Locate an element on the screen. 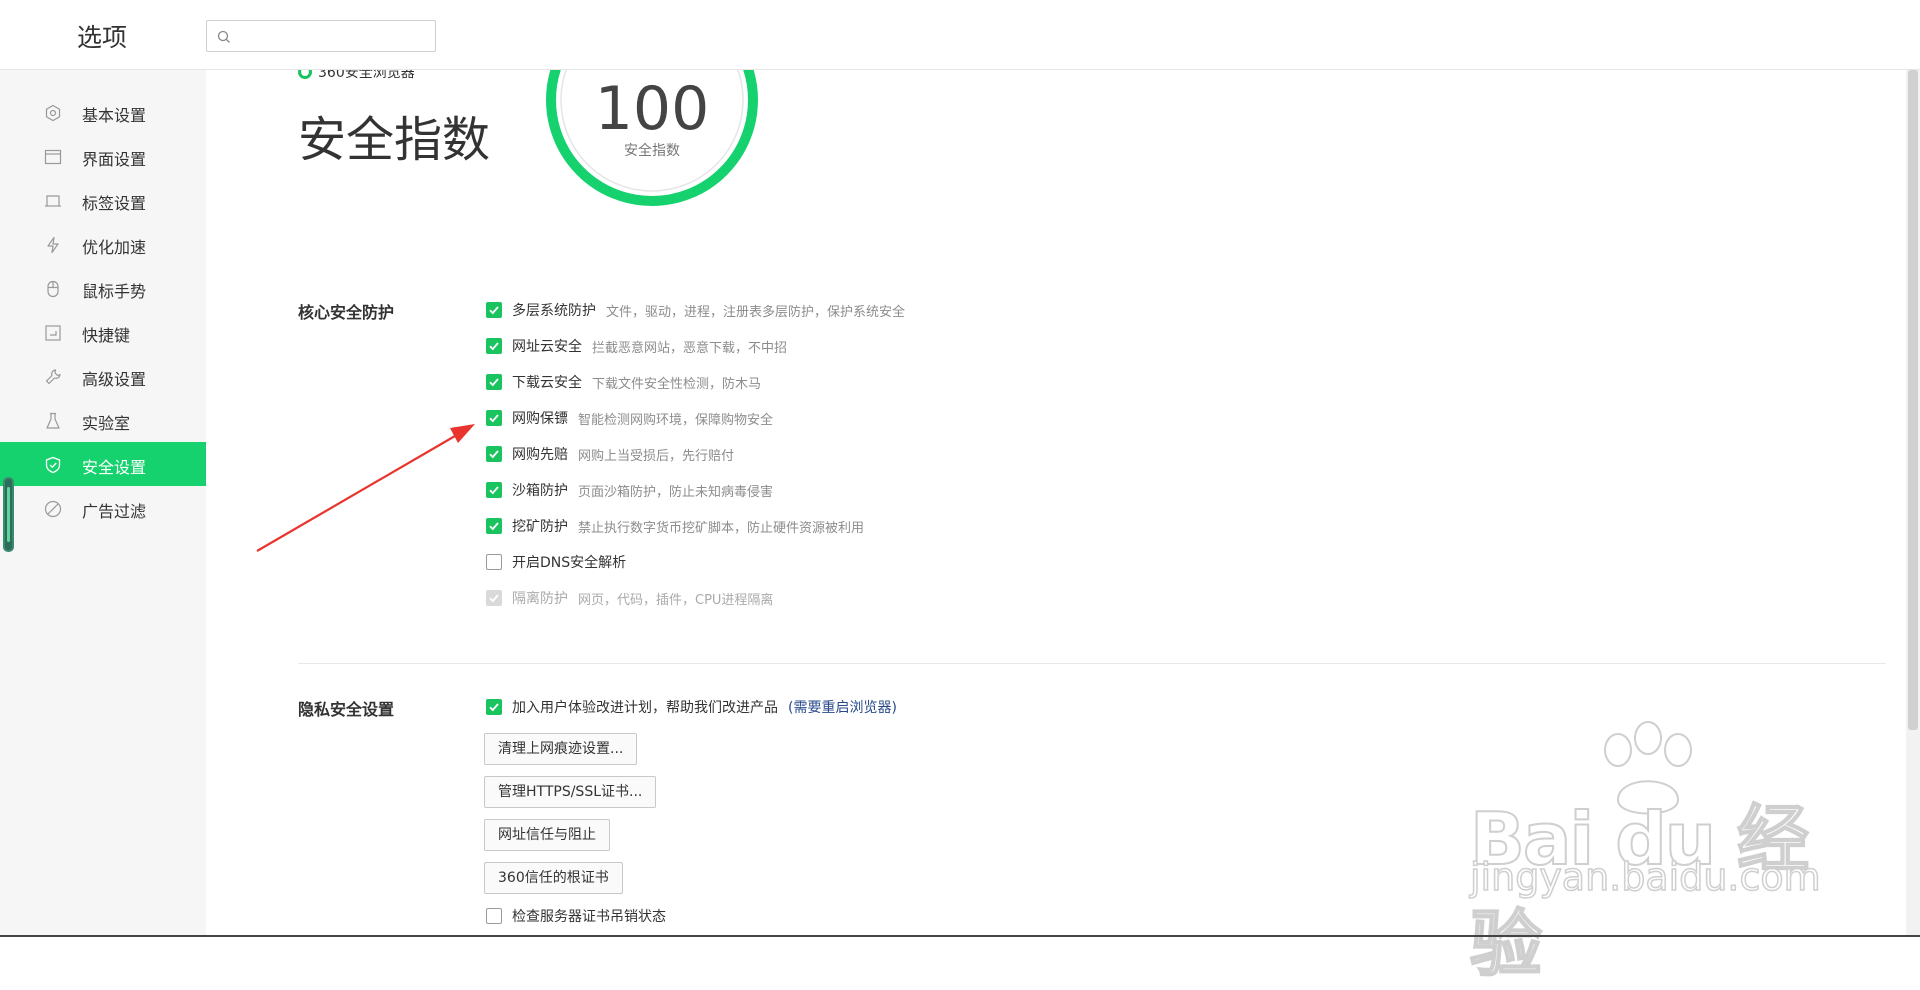  url-trust-block-button: 网址信任与阻止 is located at coordinates (547, 835).